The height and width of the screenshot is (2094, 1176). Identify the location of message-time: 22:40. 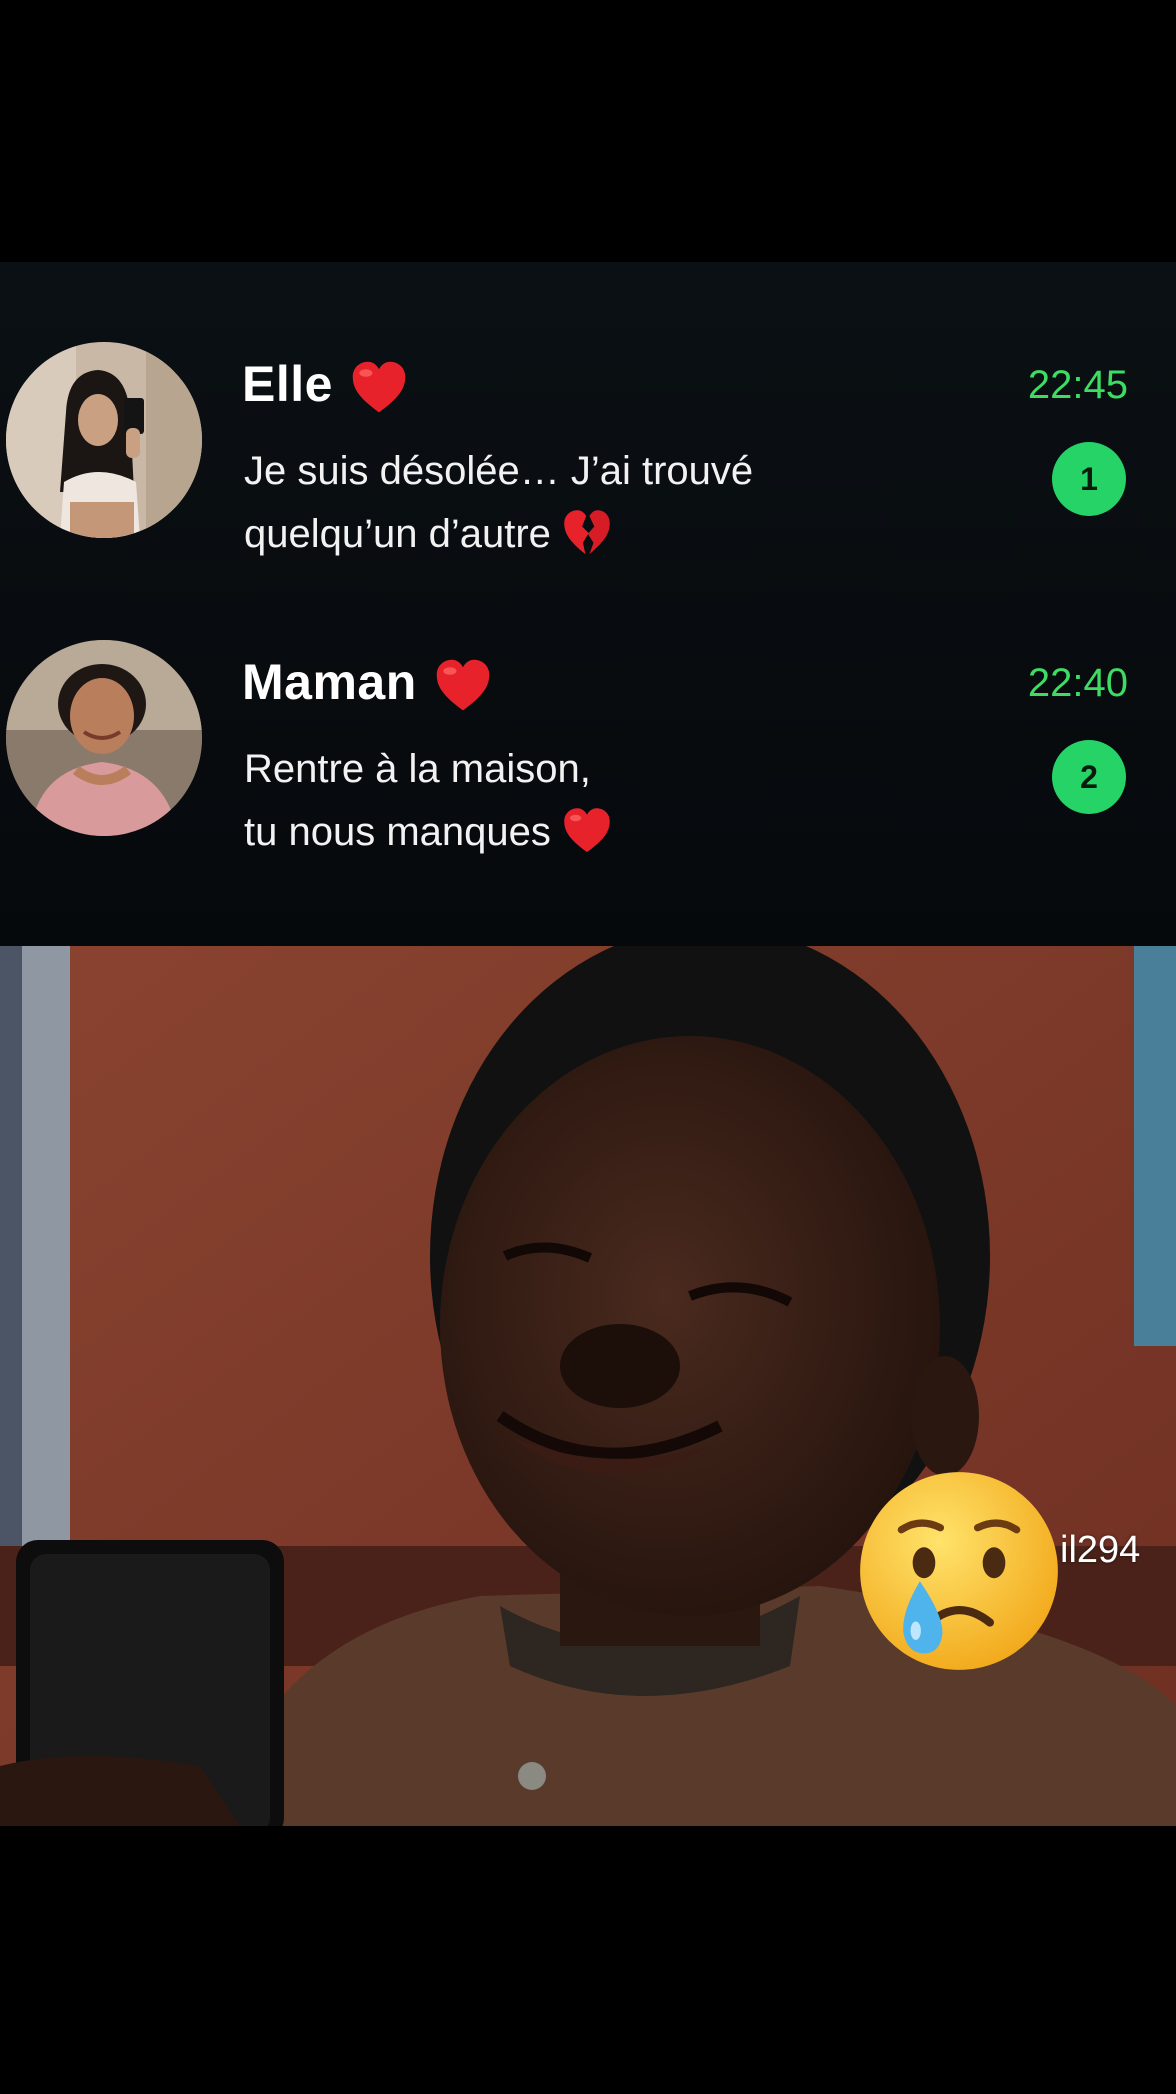
(1077, 683).